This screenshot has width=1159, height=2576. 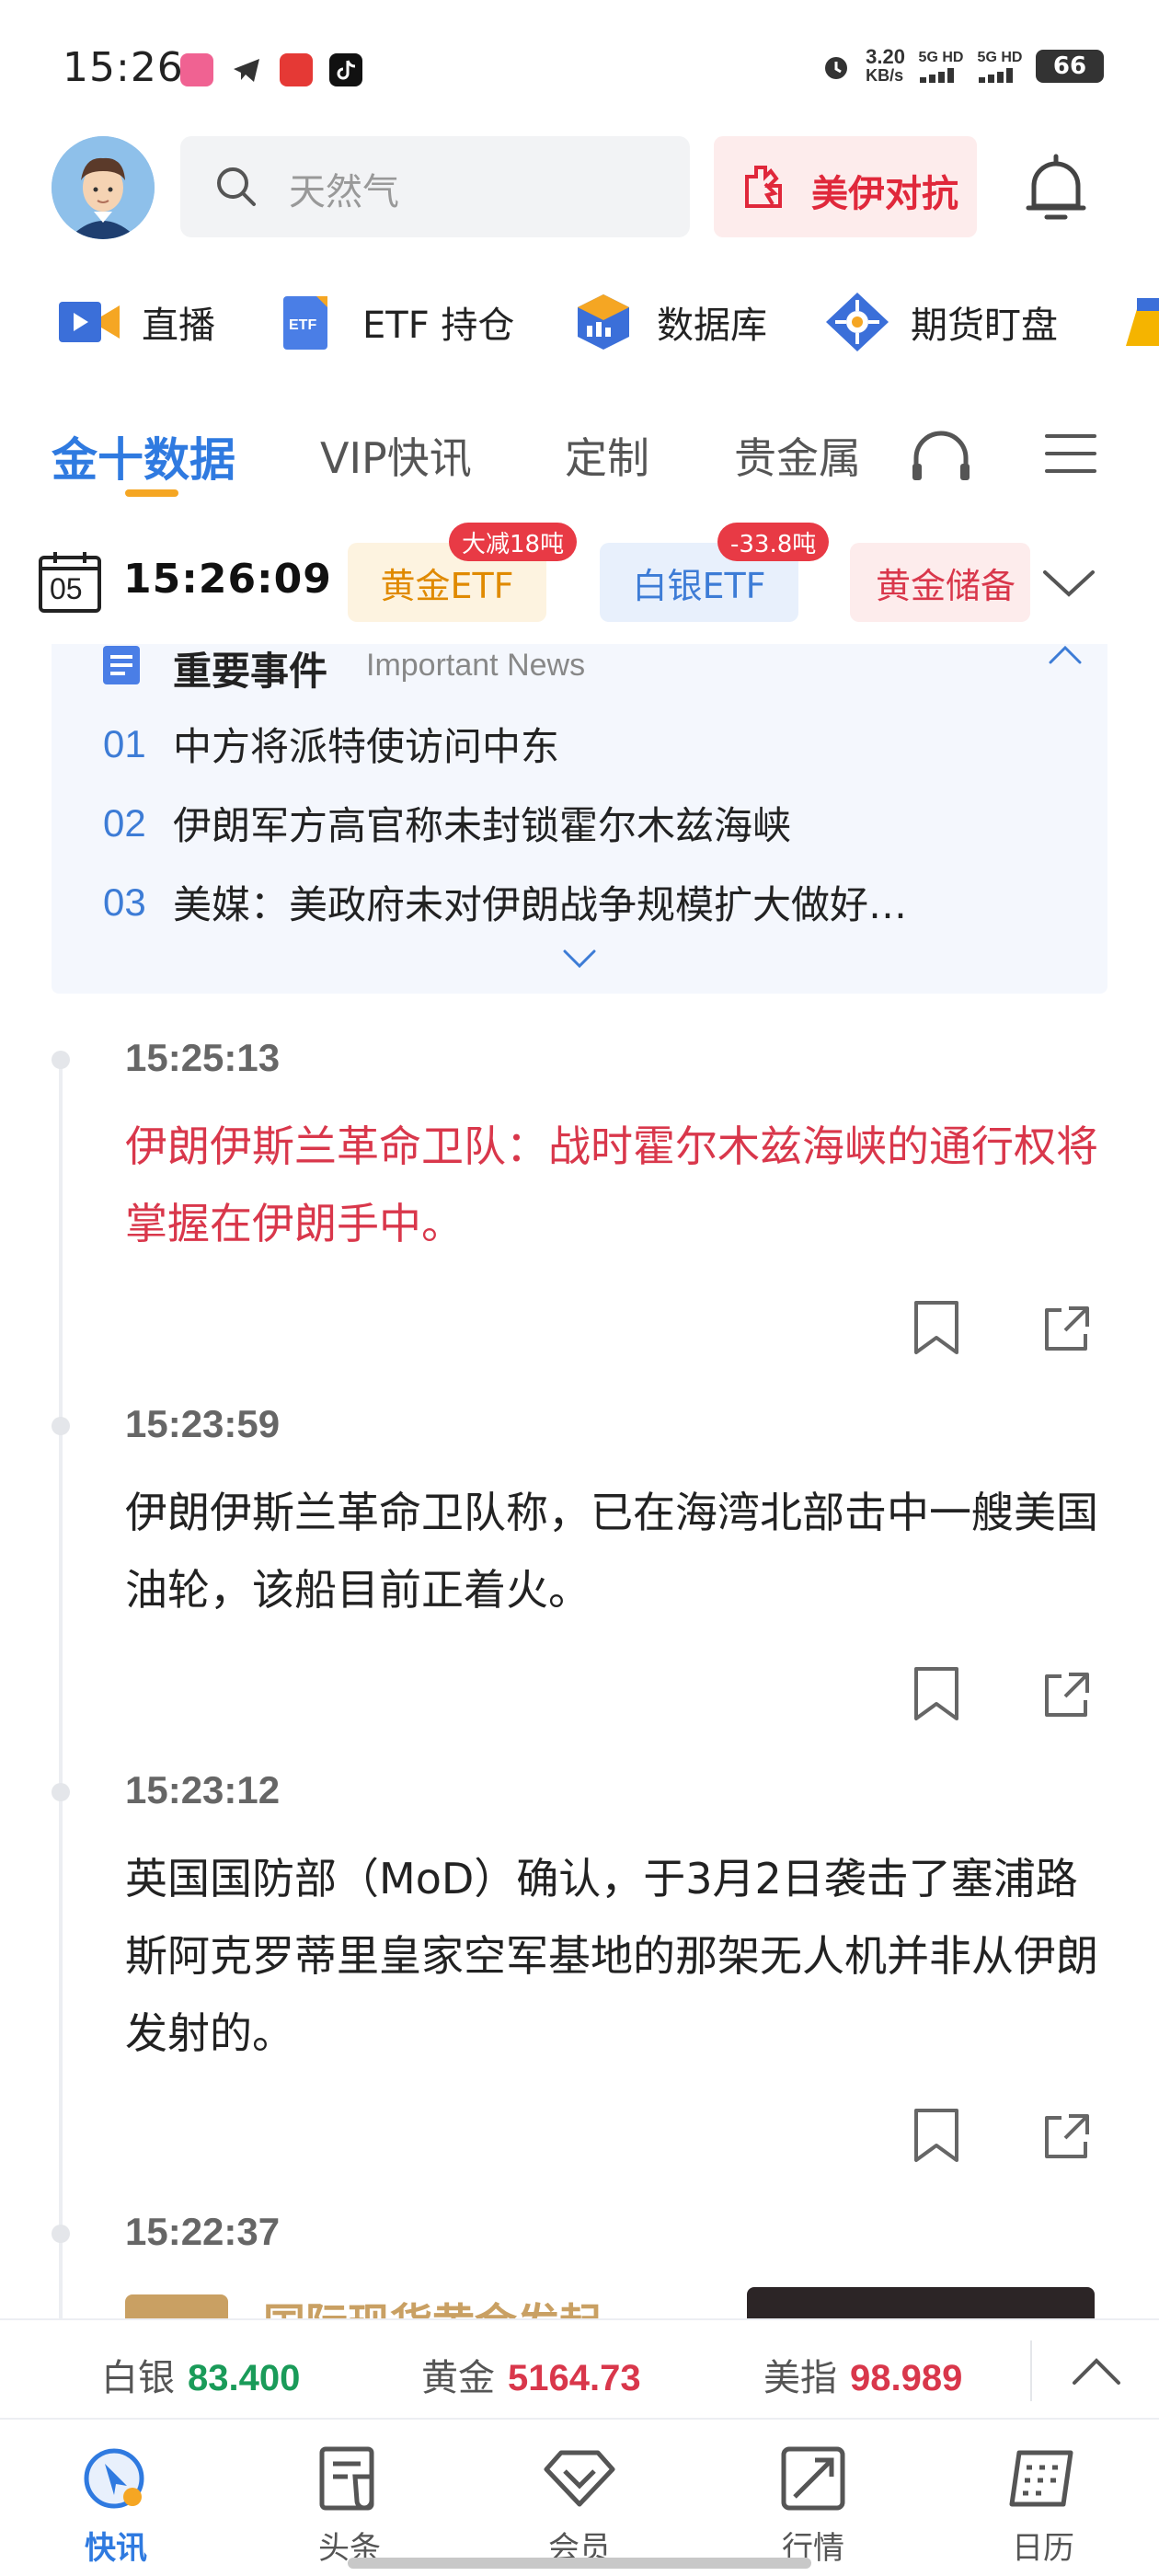 What do you see at coordinates (66, 588) in the screenshot?
I see `calendar-day: 05` at bounding box center [66, 588].